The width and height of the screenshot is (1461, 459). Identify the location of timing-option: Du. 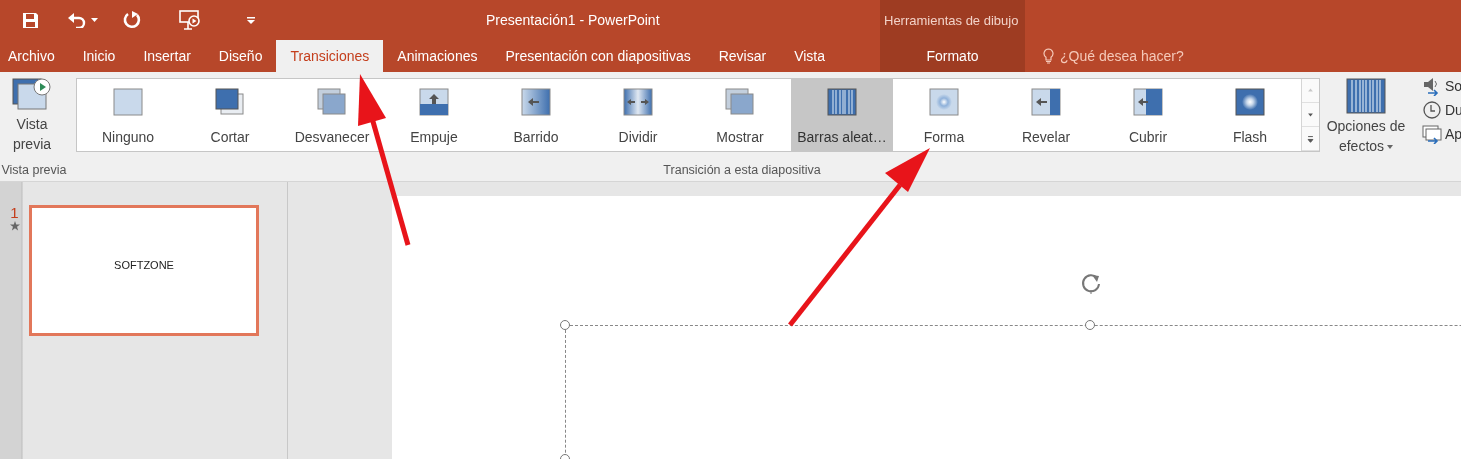
(1453, 110).